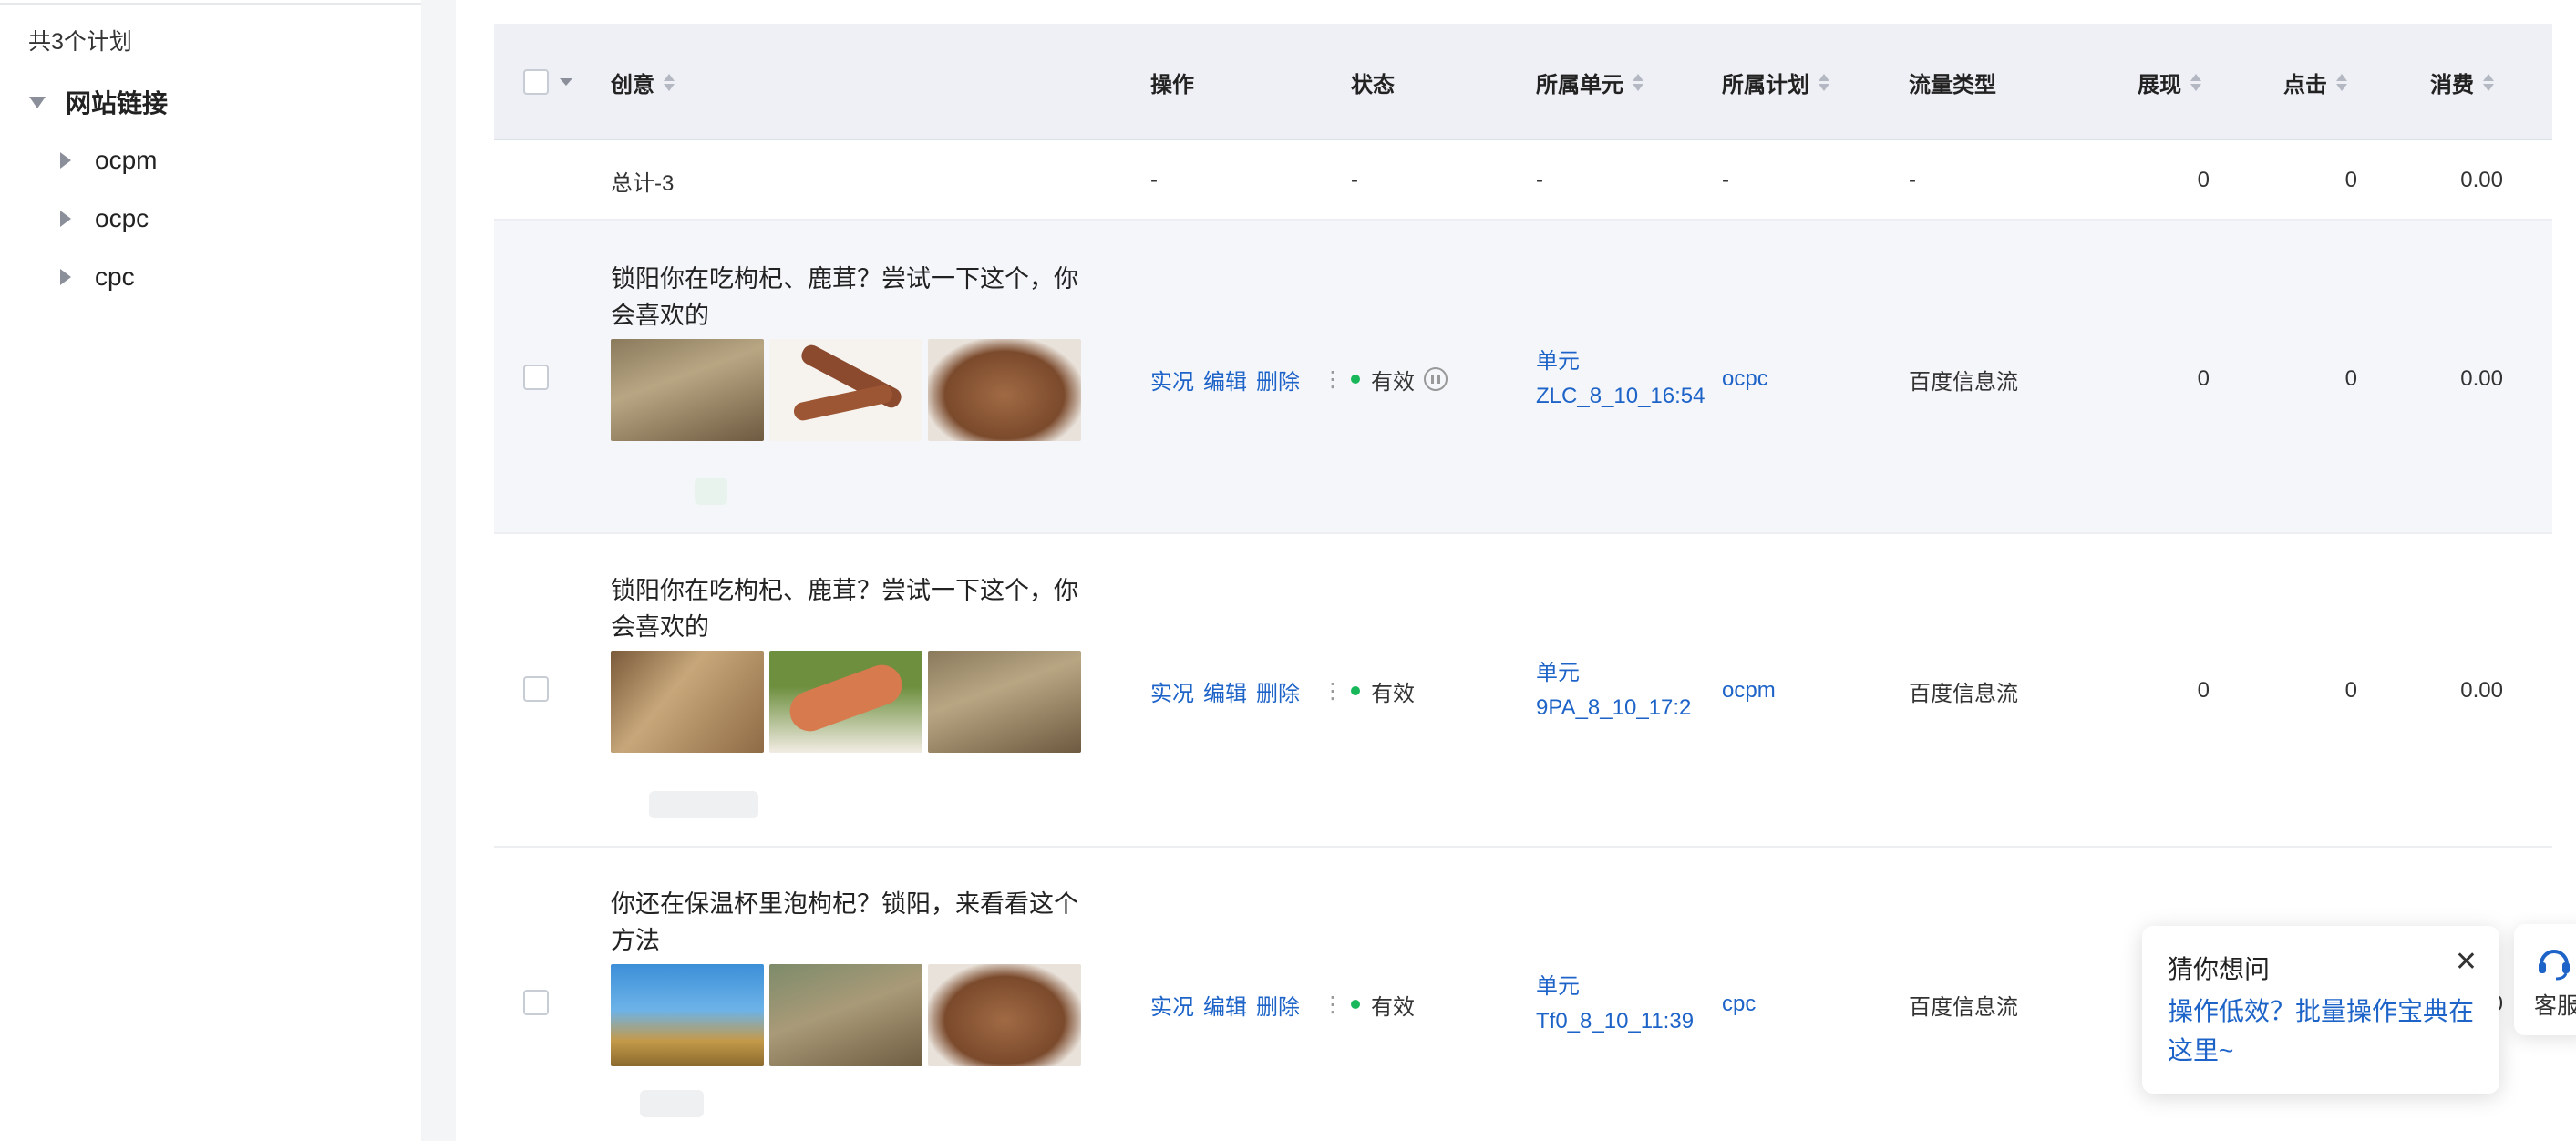  What do you see at coordinates (97, 277) in the screenshot?
I see `tree-node-cpc: cpc` at bounding box center [97, 277].